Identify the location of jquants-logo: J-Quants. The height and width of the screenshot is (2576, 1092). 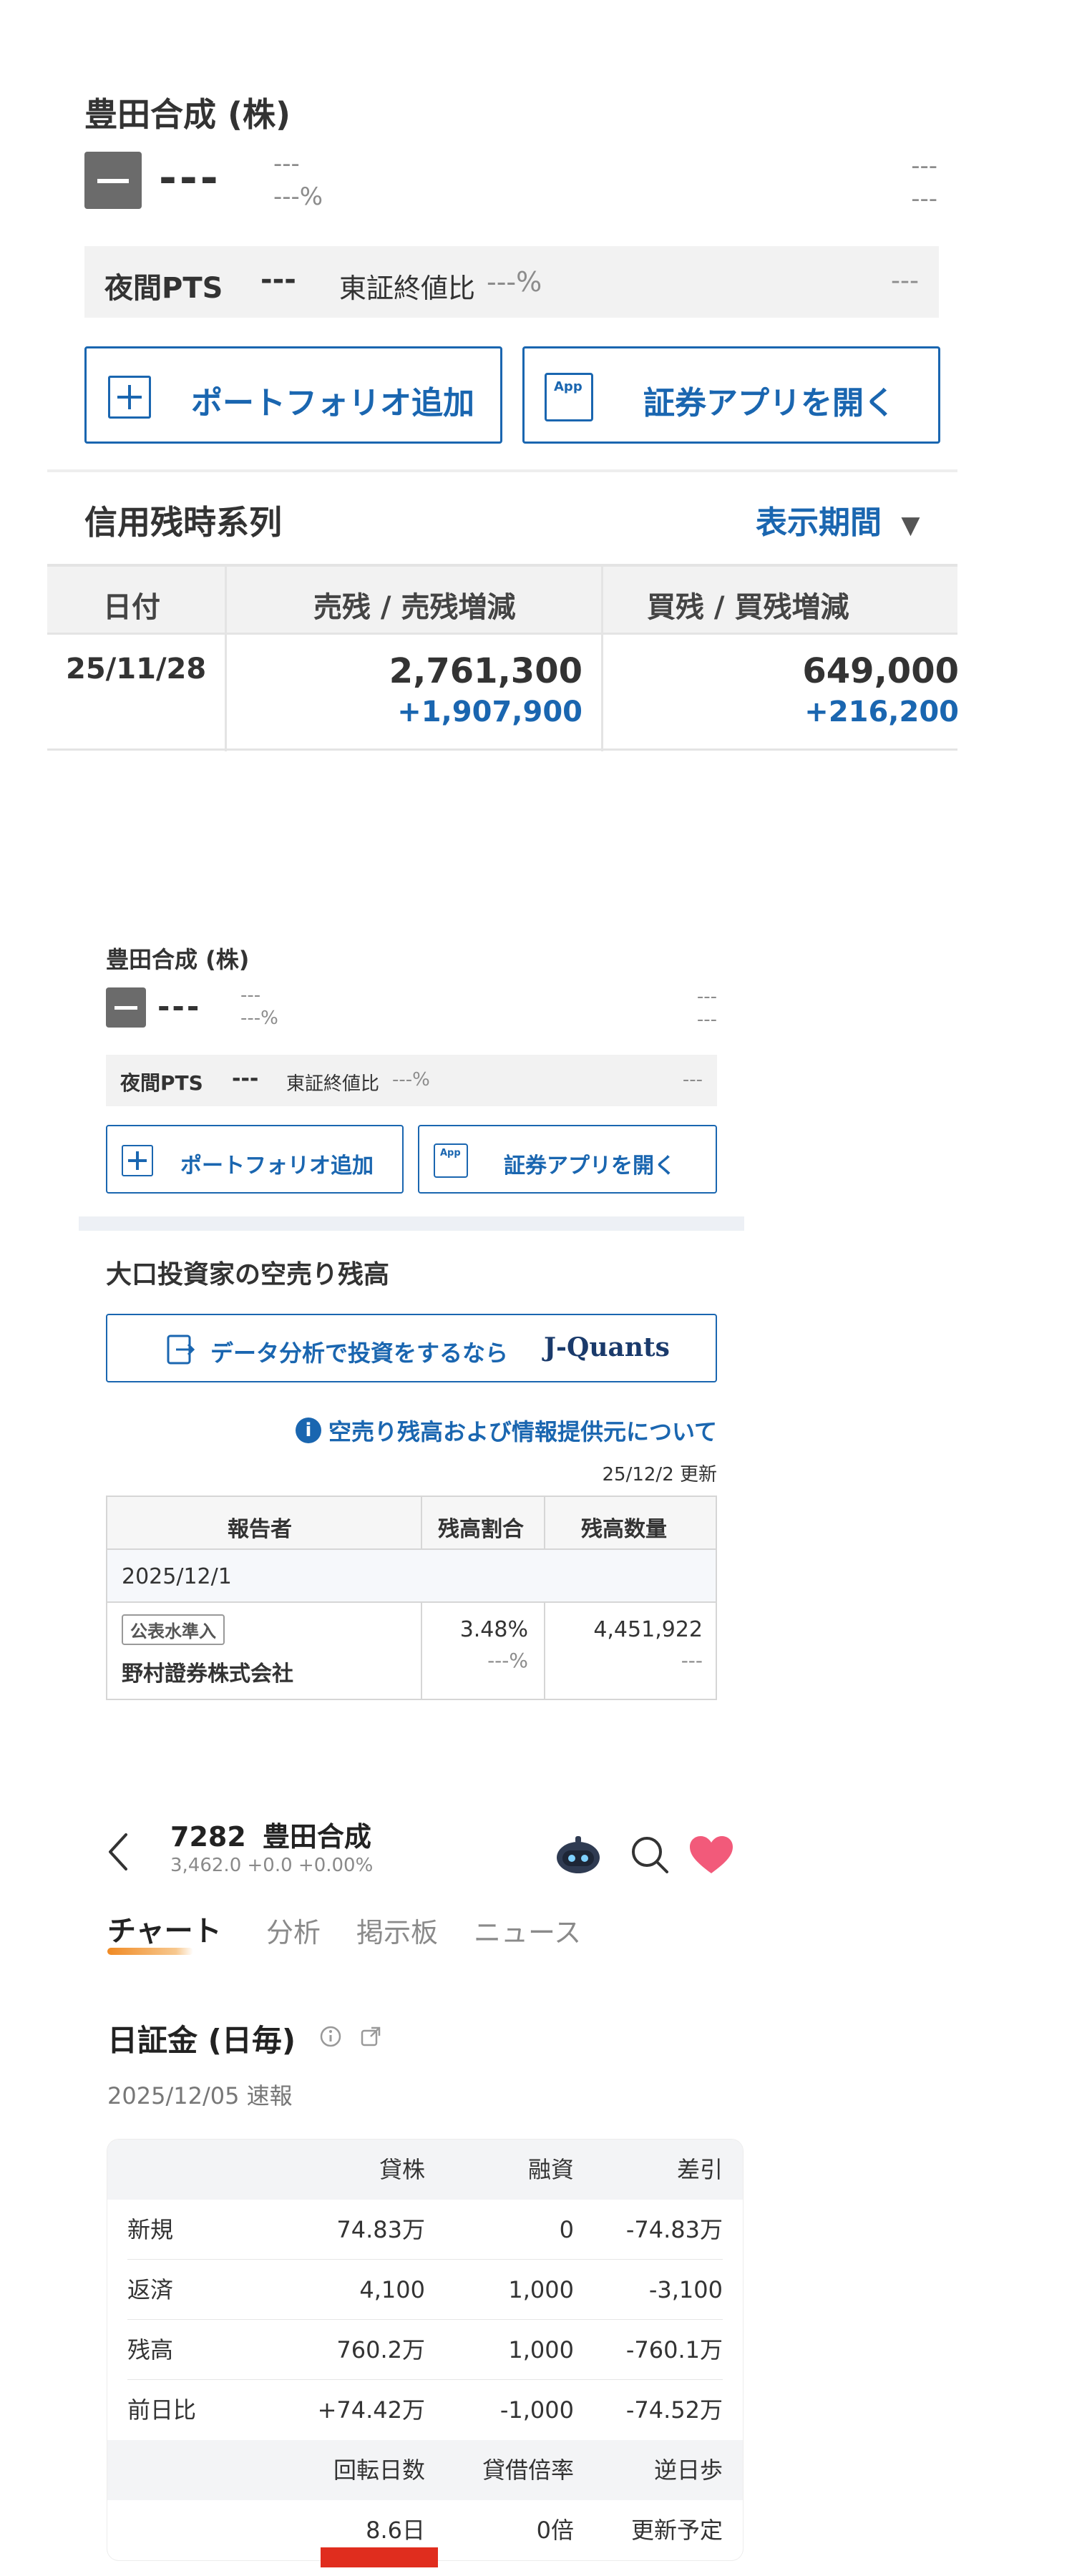
(607, 1347).